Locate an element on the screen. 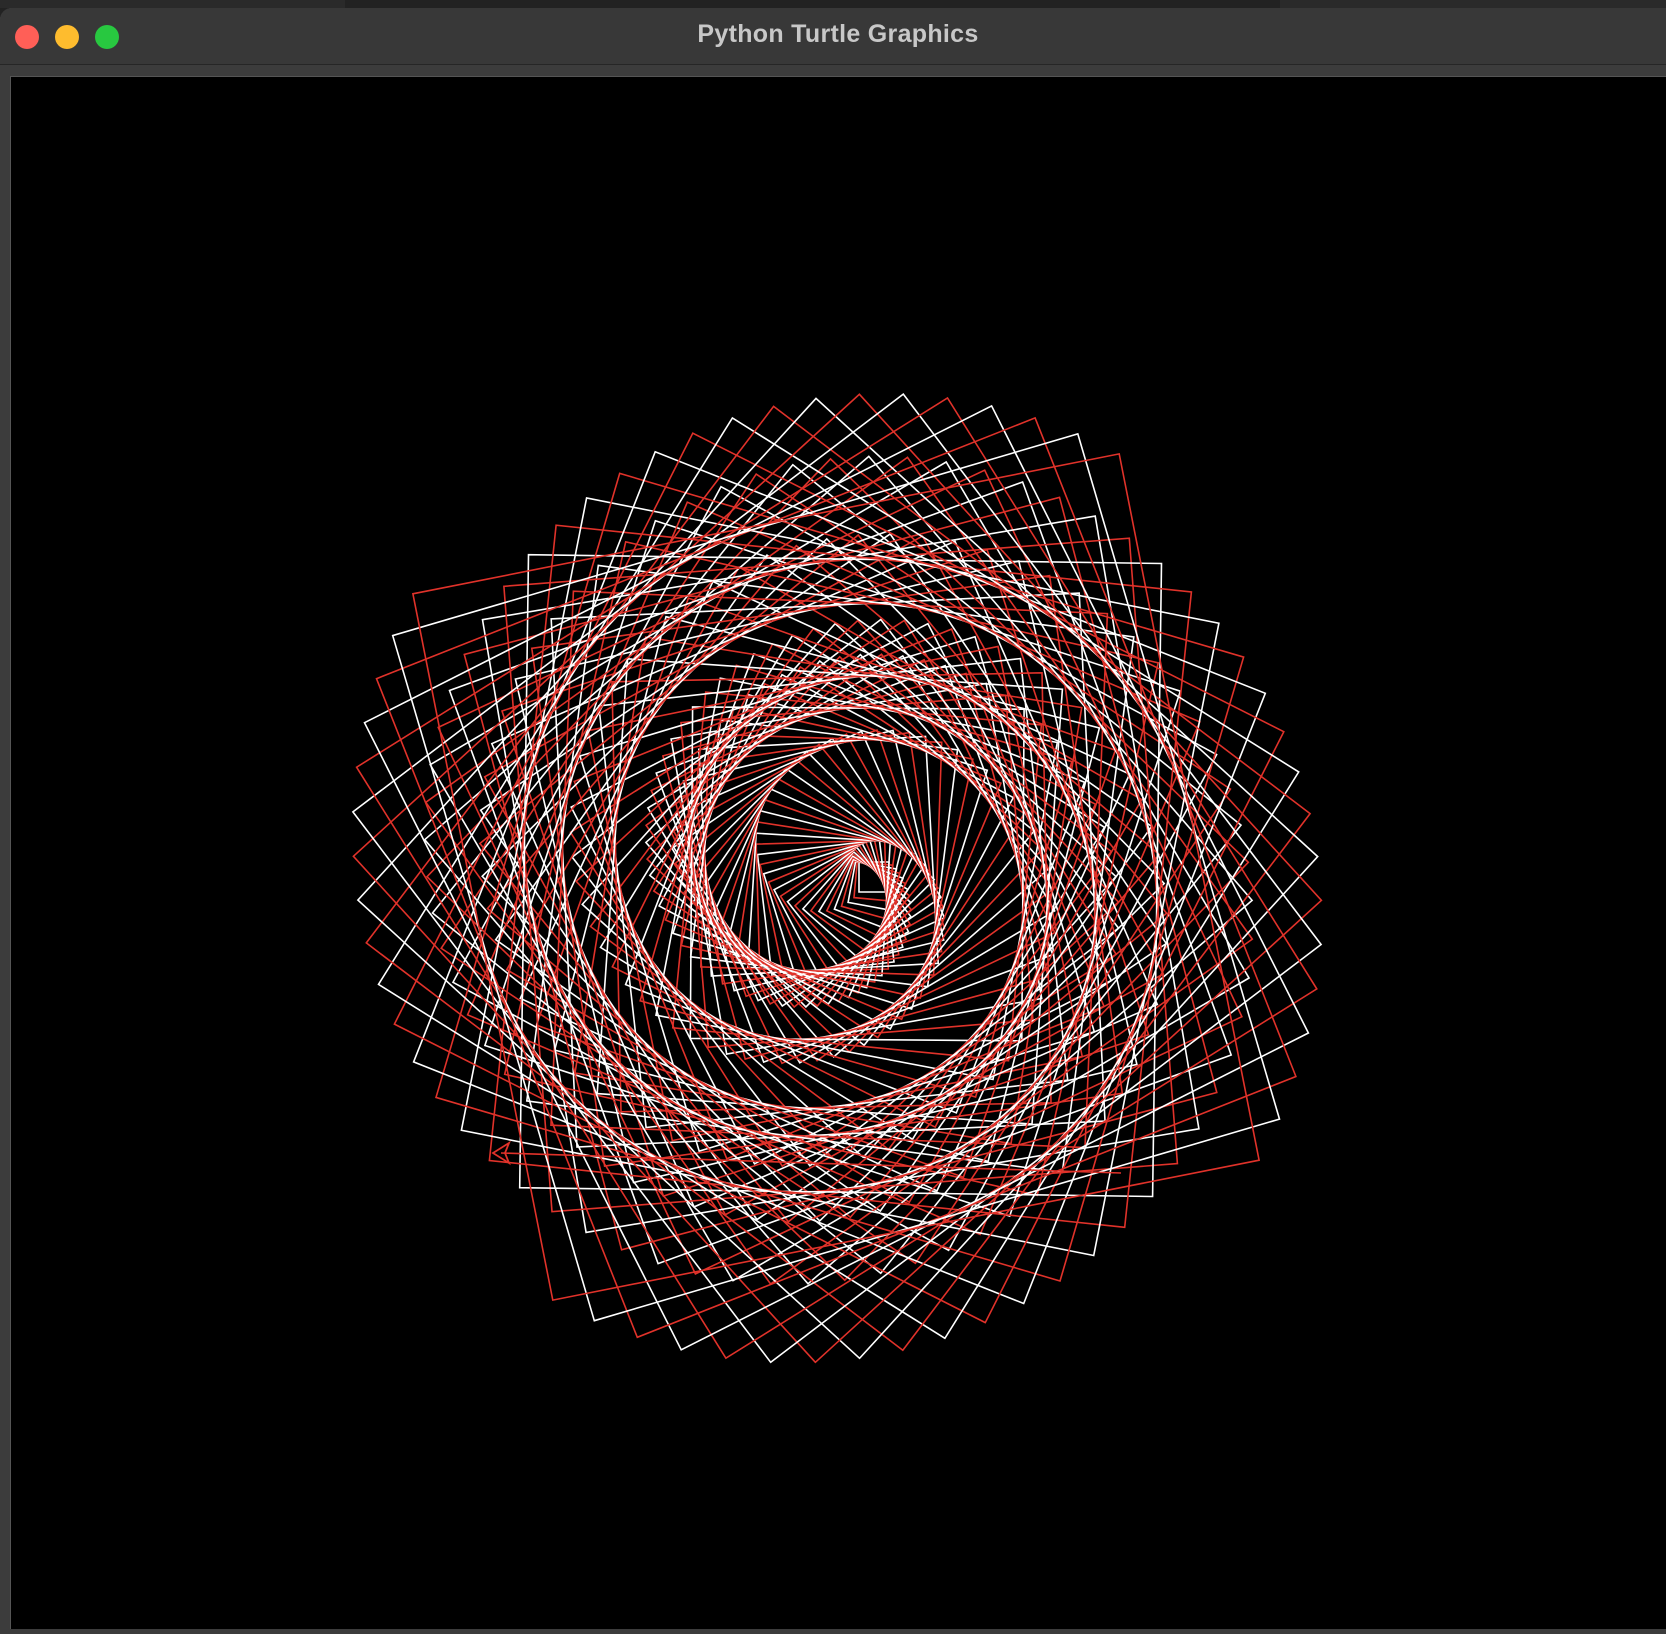 The height and width of the screenshot is (1634, 1666). window-title: Python Turtle Graphics is located at coordinates (838, 34).